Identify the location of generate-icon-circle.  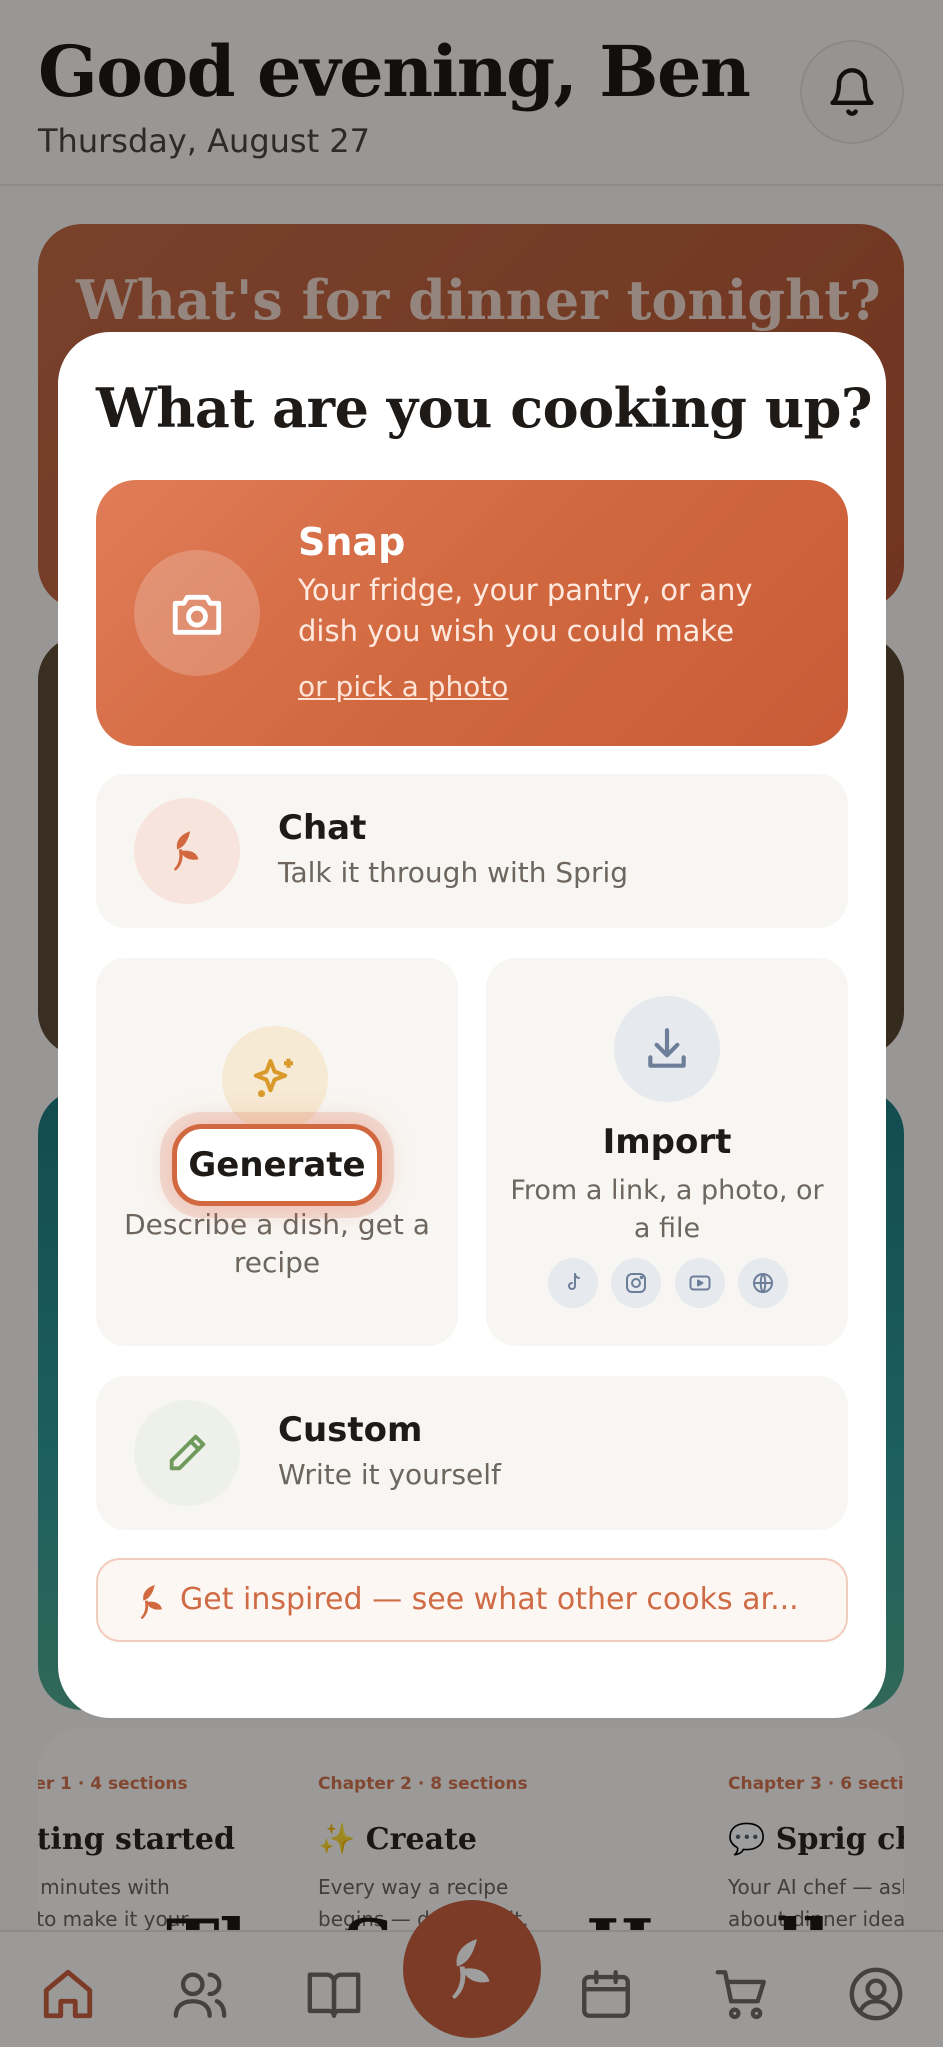
(275, 1079).